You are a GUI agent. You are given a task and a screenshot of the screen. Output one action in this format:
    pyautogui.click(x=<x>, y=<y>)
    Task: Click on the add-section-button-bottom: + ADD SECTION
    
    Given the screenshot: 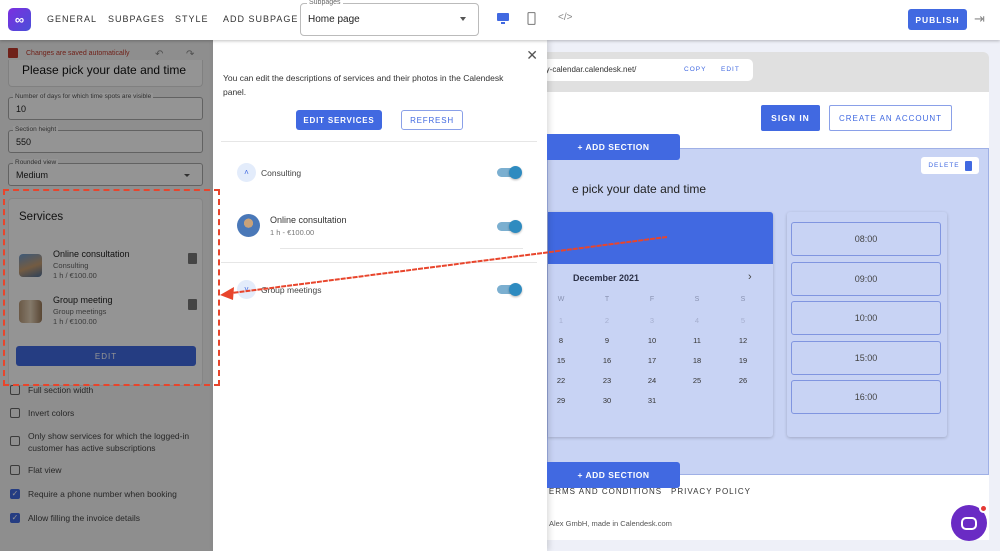 What is the action you would take?
    pyautogui.click(x=613, y=475)
    